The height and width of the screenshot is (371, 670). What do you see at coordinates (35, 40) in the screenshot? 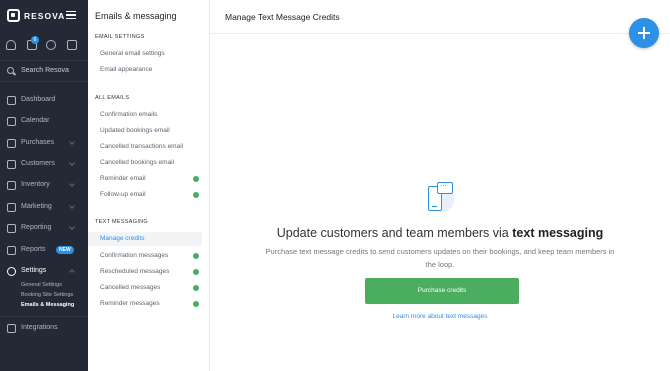
I see `notification-count-badge: 6` at bounding box center [35, 40].